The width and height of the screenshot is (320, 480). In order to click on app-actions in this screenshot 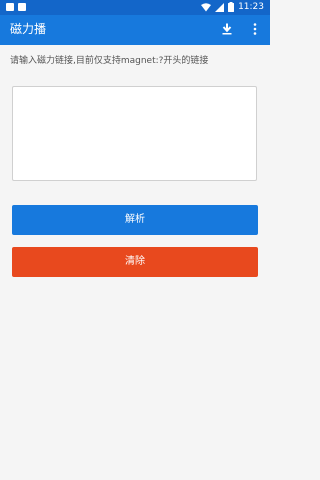, I will do `click(241, 29)`.